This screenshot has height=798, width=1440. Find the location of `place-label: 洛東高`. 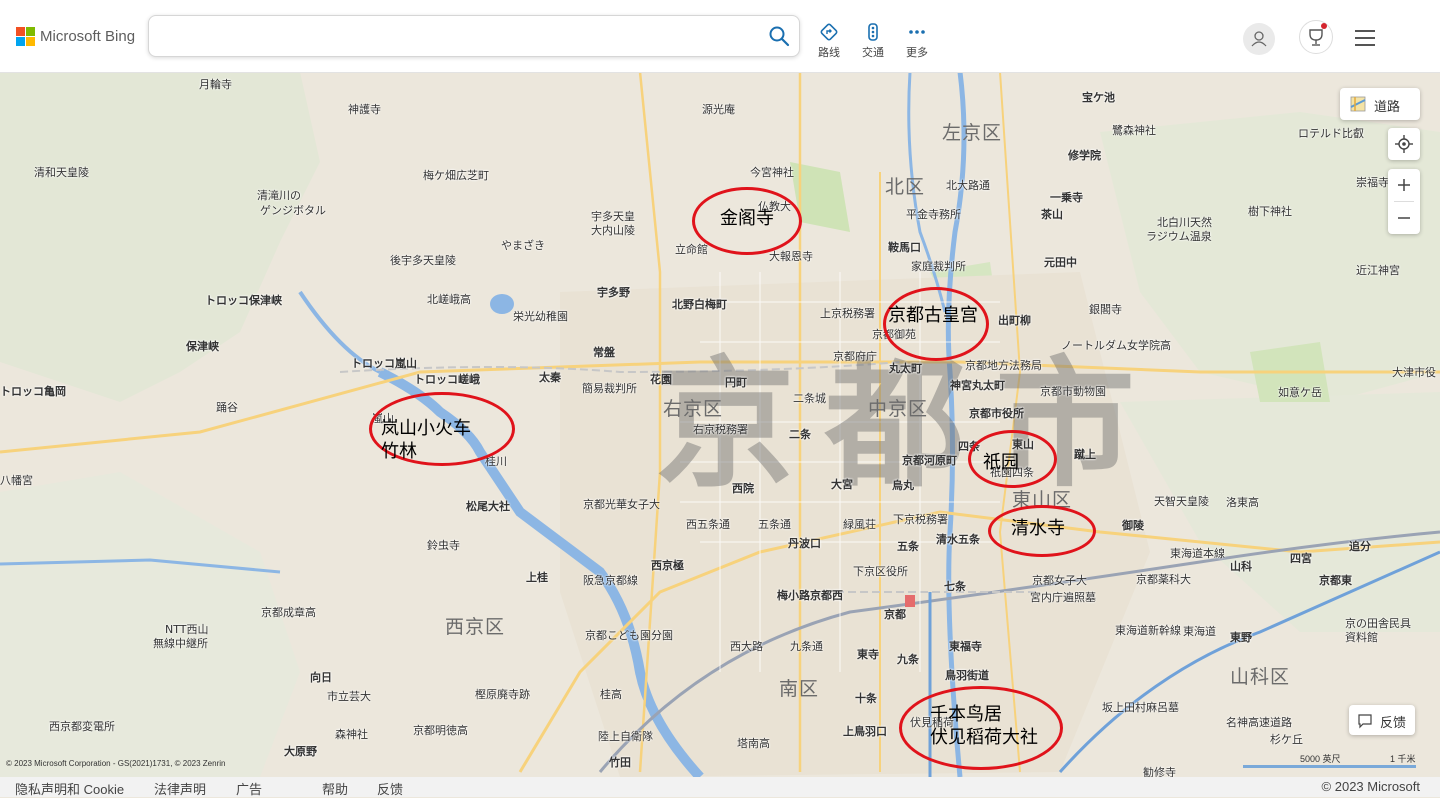

place-label: 洛東高 is located at coordinates (1242, 502).